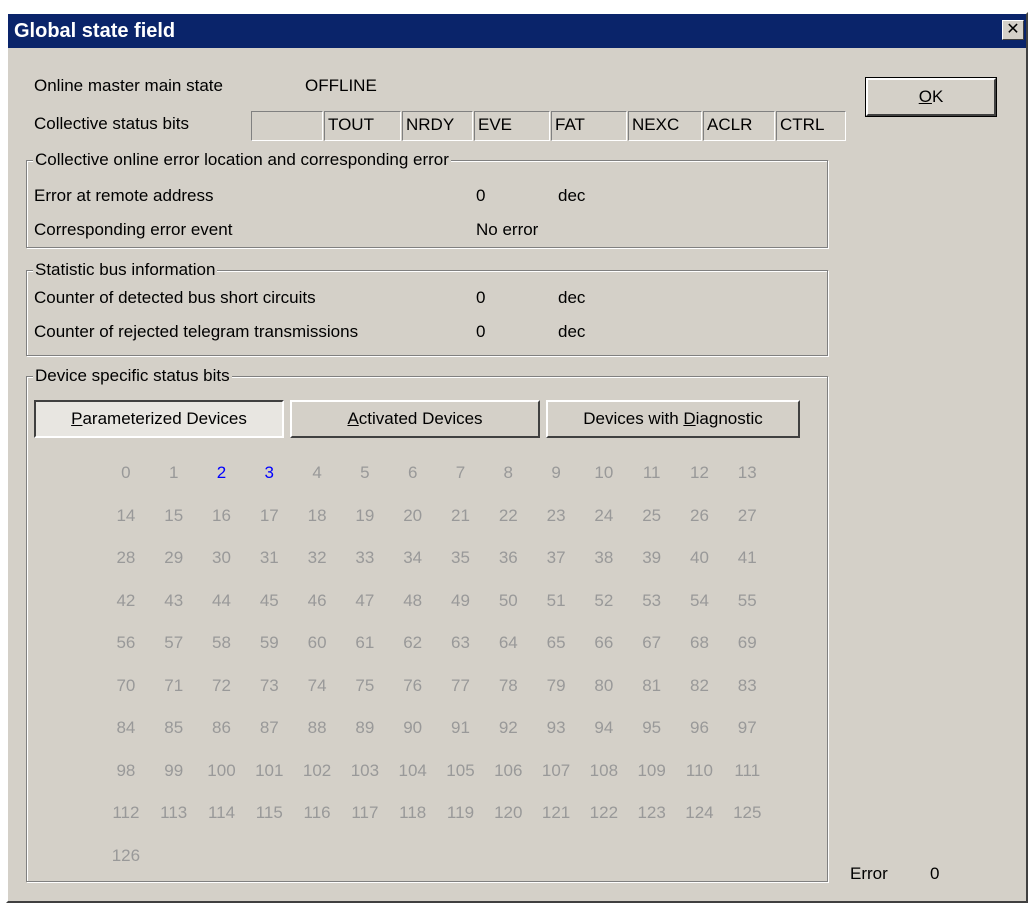  Describe the element at coordinates (174, 600) in the screenshot. I see `device-address-43: 43` at that location.